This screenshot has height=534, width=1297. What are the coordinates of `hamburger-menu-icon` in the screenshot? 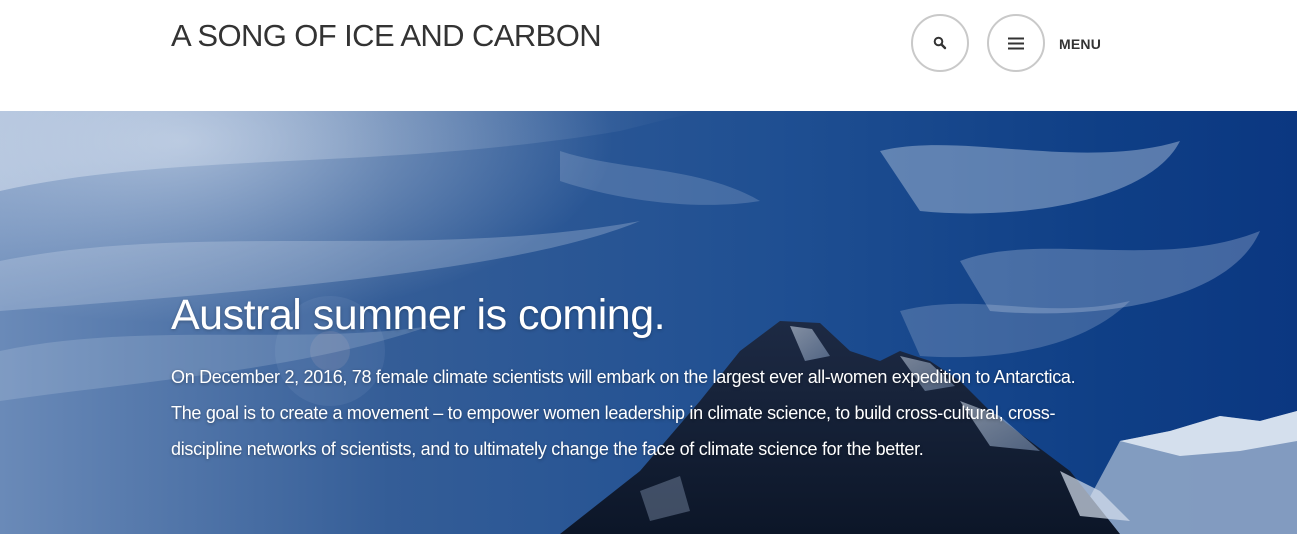 It's located at (1016, 43).